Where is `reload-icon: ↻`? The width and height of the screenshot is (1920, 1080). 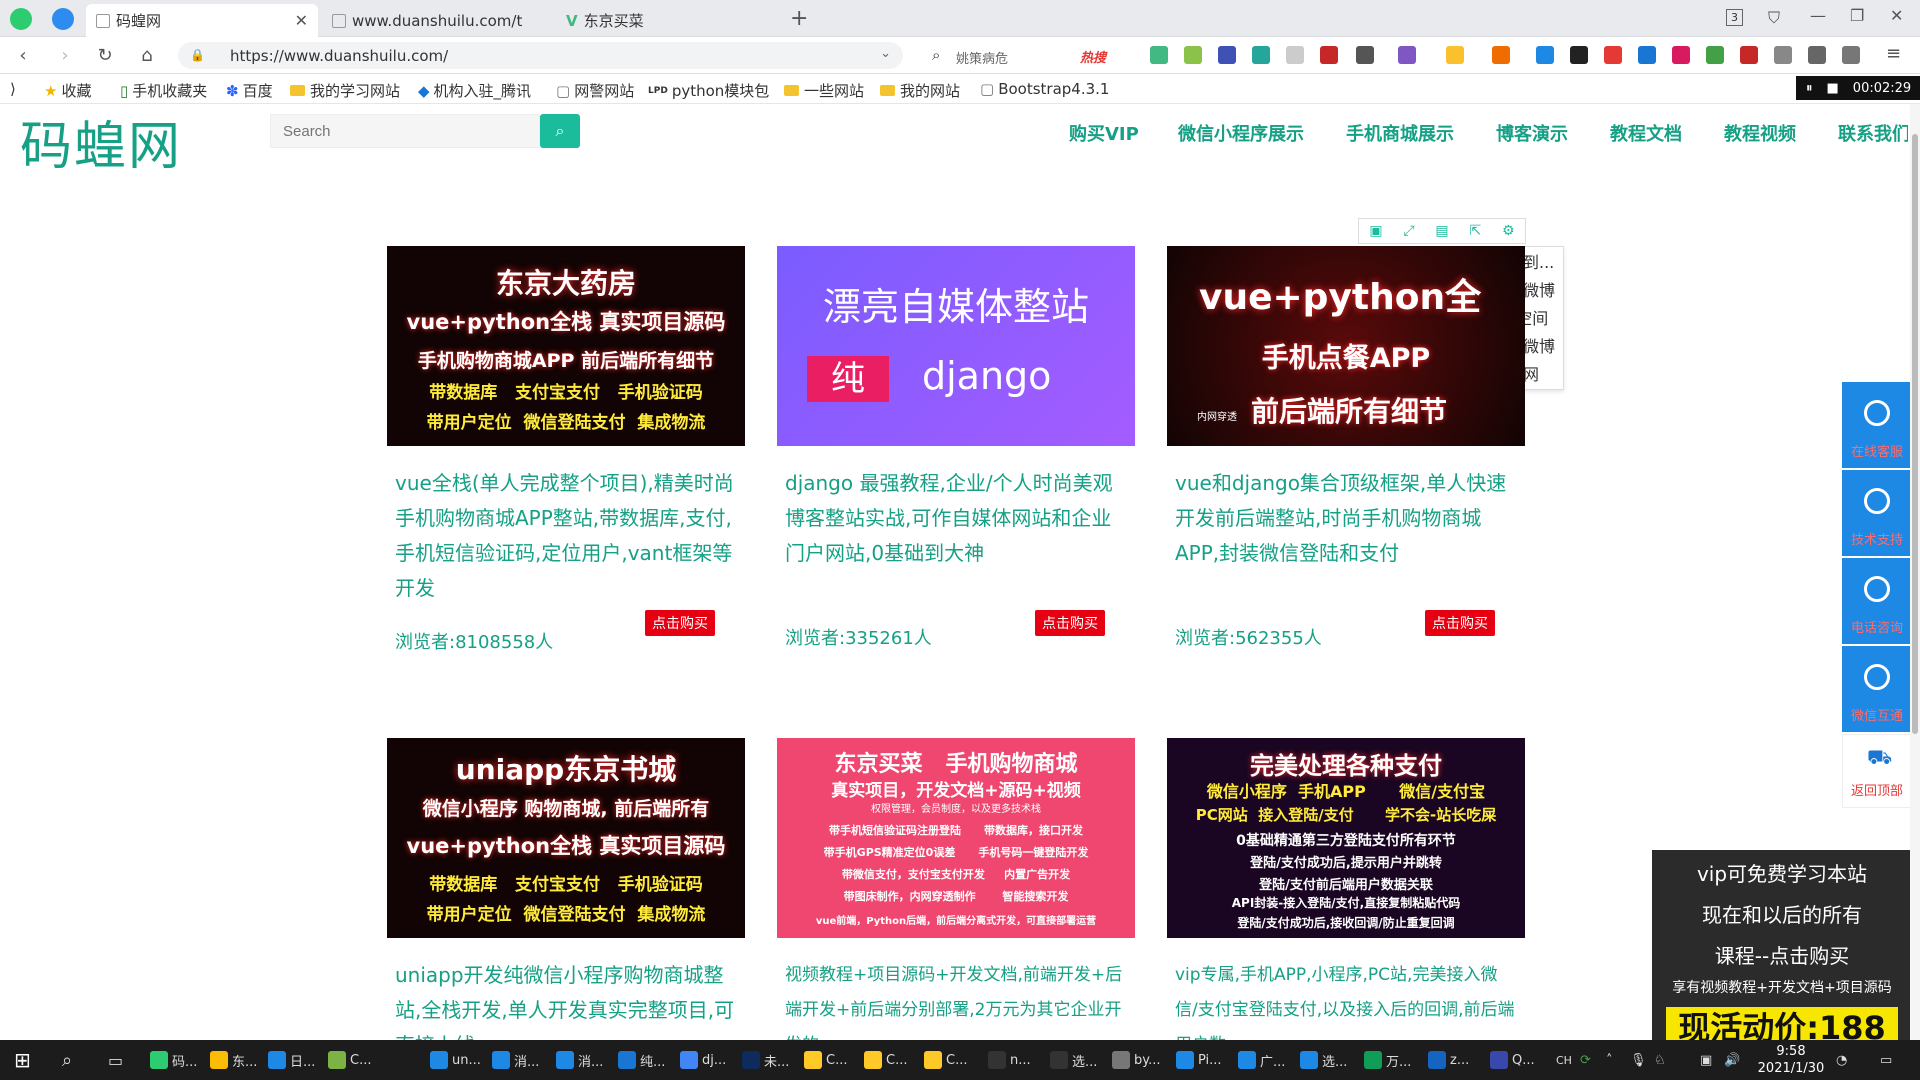
reload-icon: ↻ is located at coordinates (105, 56).